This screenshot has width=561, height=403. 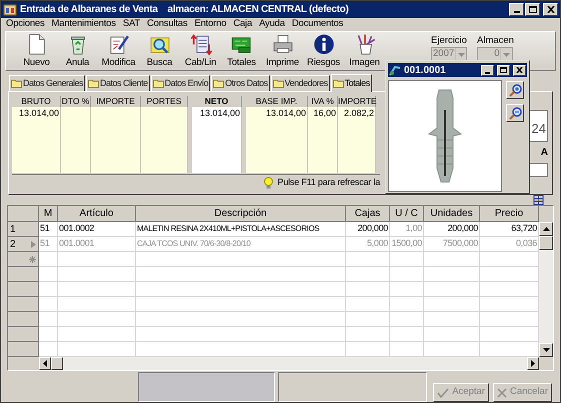 I want to click on columns-icon, so click(x=538, y=200).